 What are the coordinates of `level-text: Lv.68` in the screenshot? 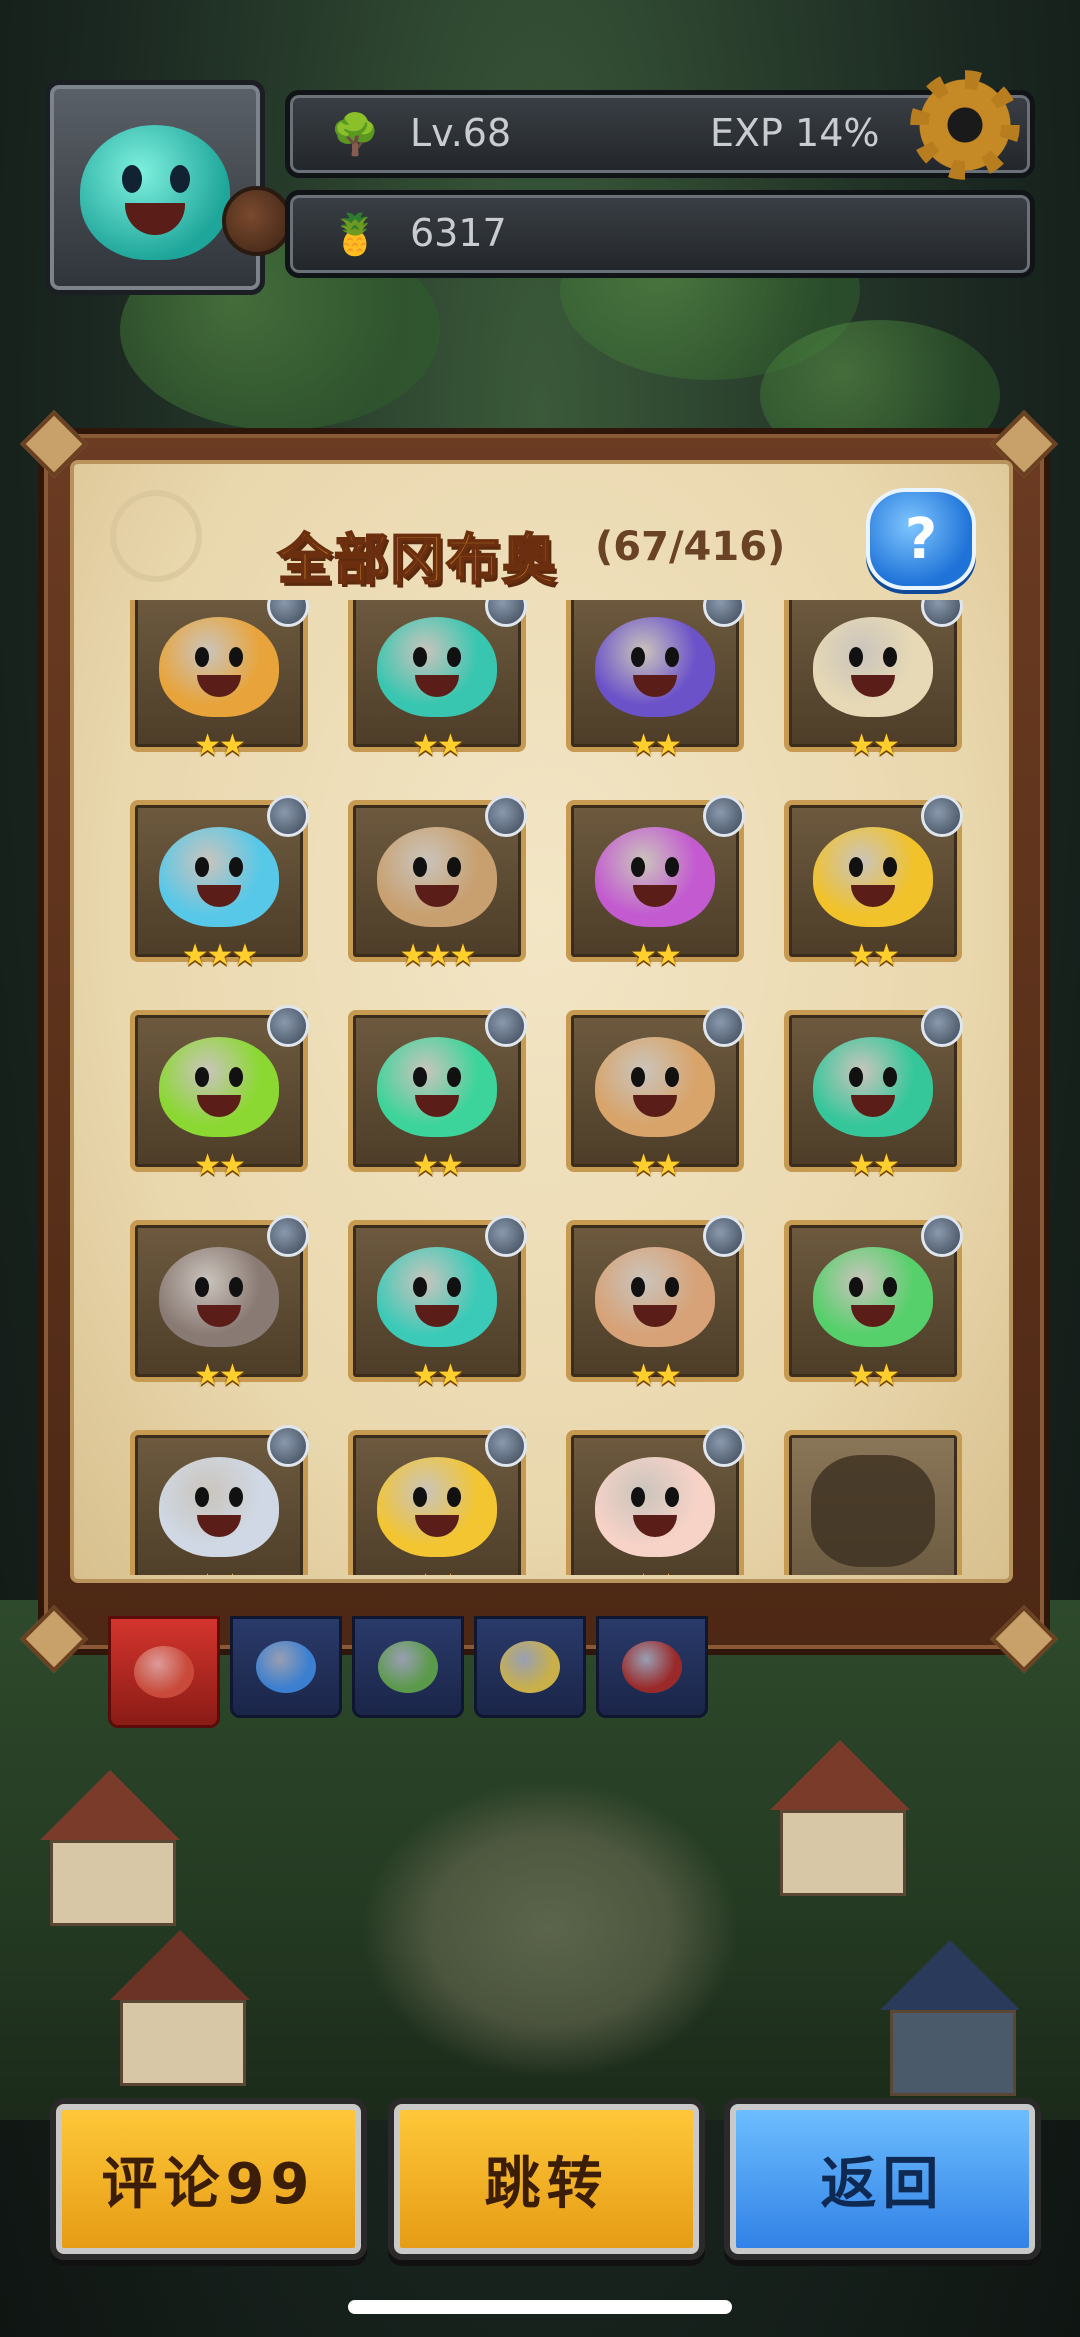 It's located at (461, 133).